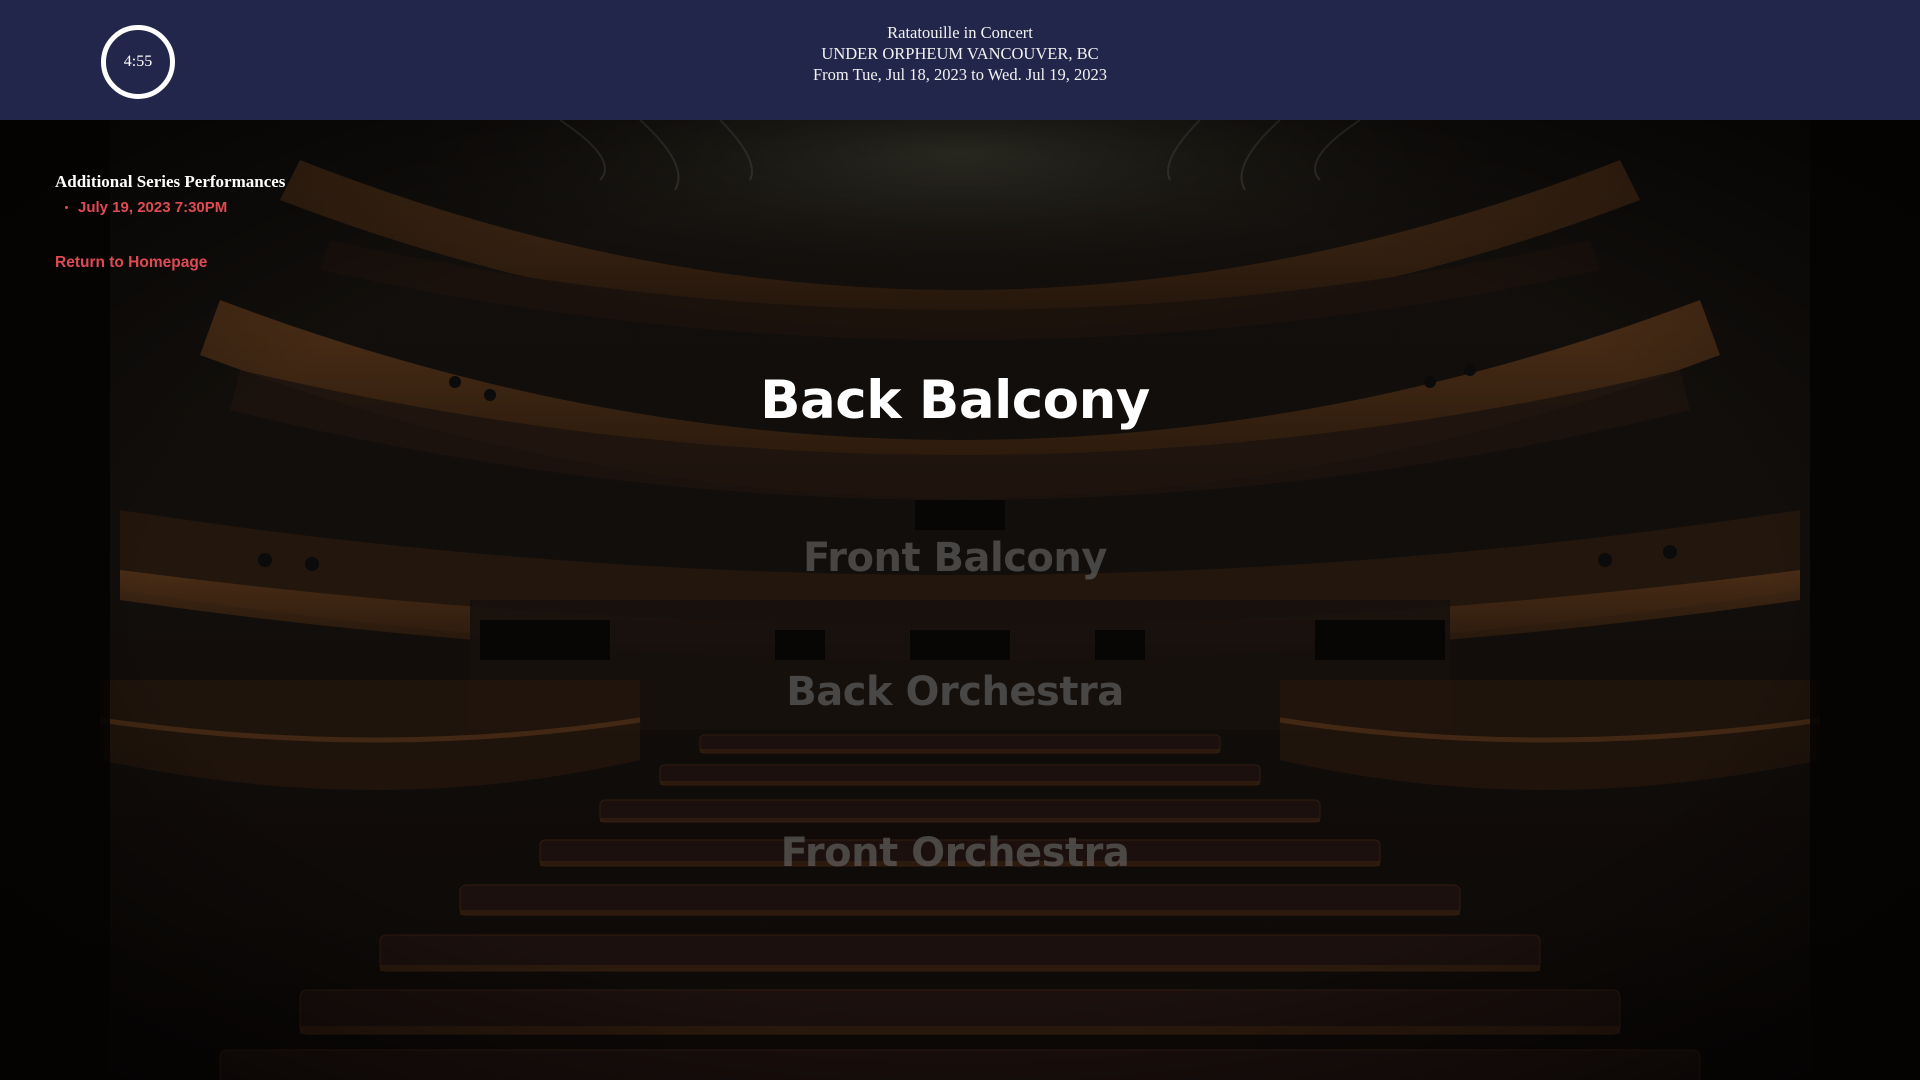 The height and width of the screenshot is (1080, 1920). What do you see at coordinates (131, 263) in the screenshot?
I see `return-to-homepage-link: Return to Homepage` at bounding box center [131, 263].